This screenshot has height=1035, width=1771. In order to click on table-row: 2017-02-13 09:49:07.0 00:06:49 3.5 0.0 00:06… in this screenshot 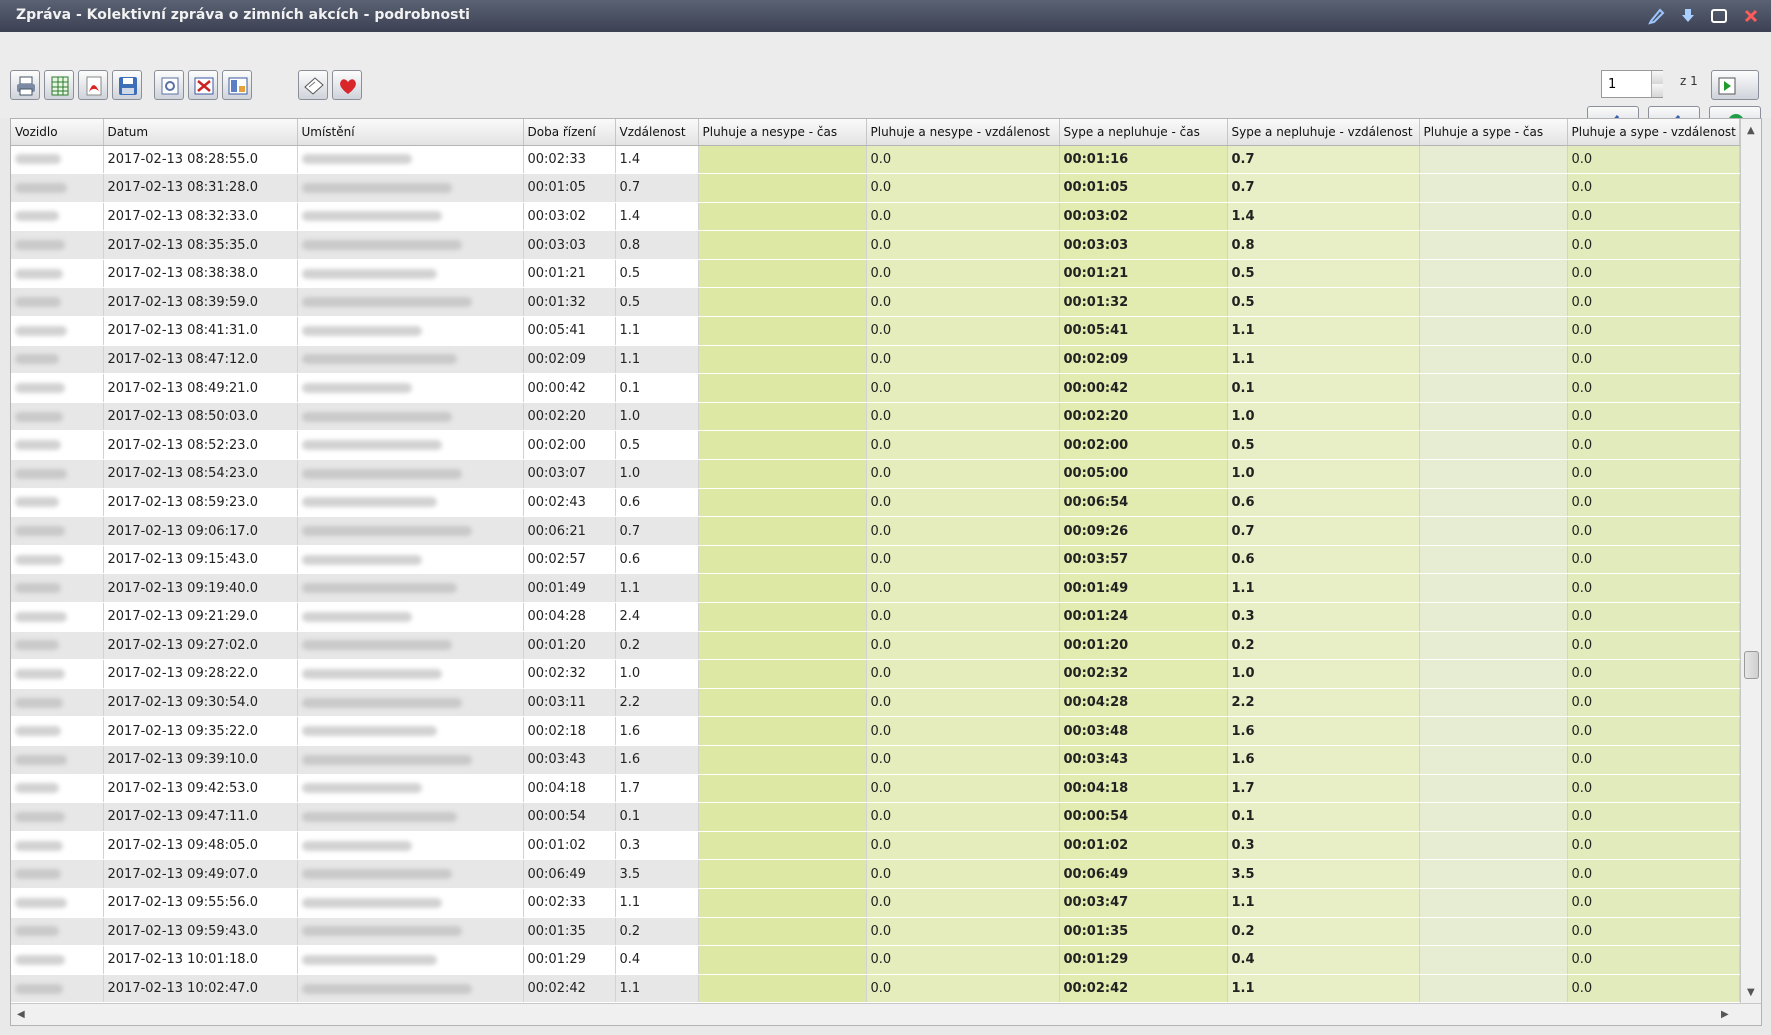, I will do `click(875, 874)`.